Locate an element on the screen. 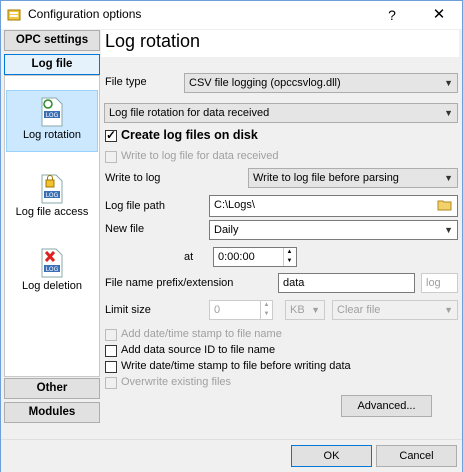  new-file-value: Daily is located at coordinates (226, 230).